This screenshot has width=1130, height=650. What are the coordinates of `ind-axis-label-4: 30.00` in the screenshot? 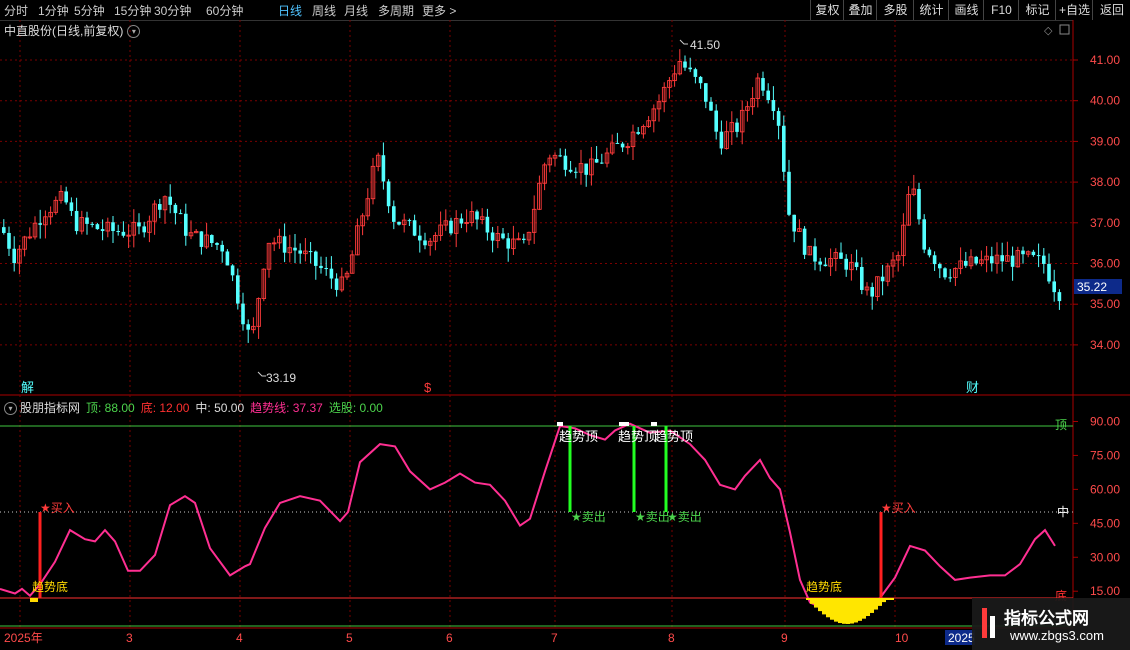 It's located at (1105, 557).